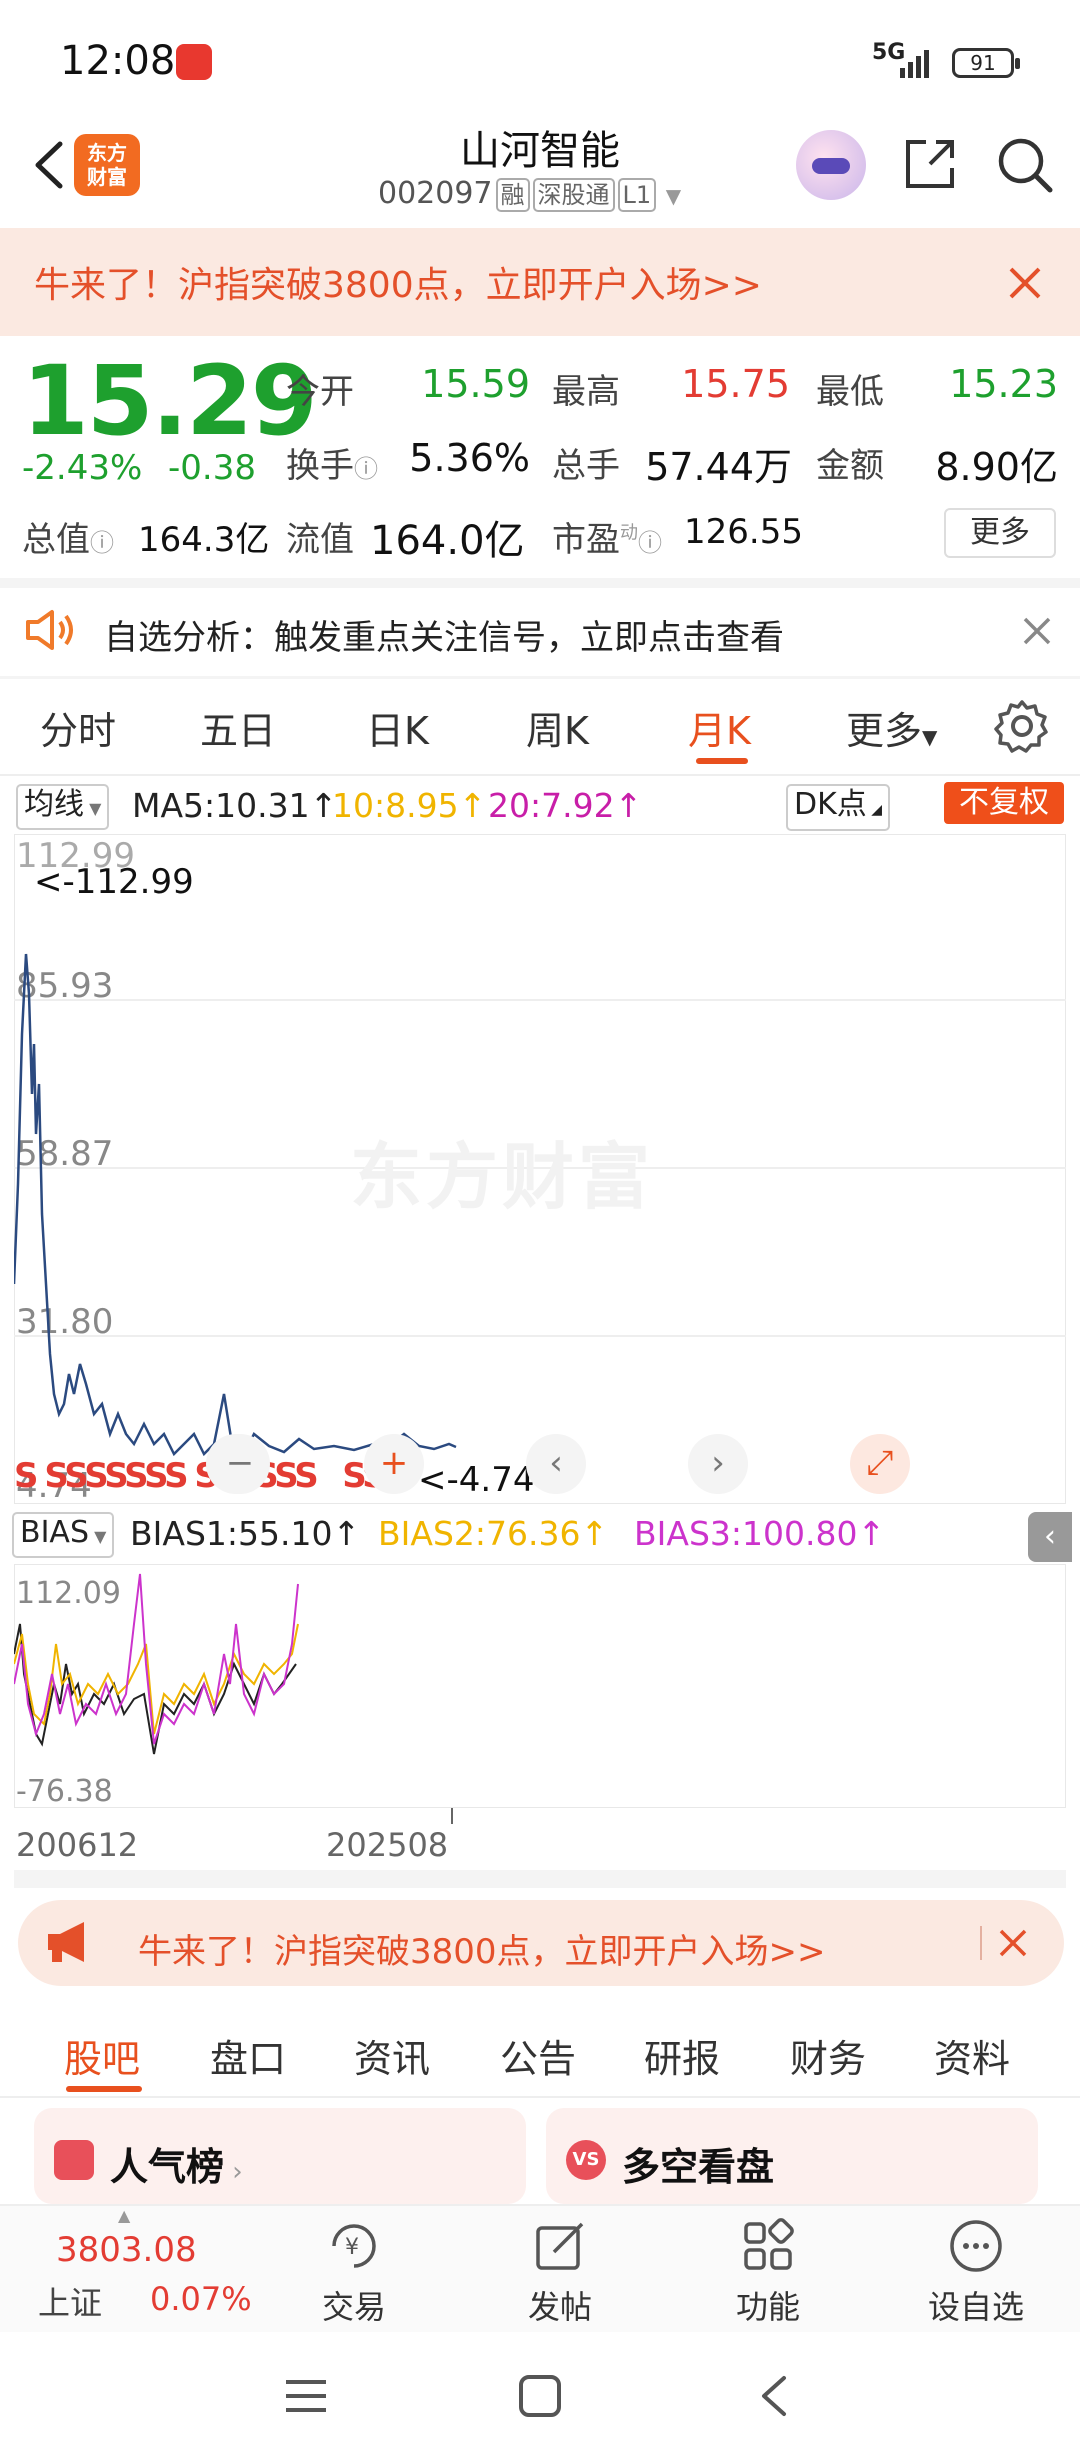 The height and width of the screenshot is (2460, 1080). Describe the element at coordinates (1025, 165) in the screenshot. I see `search-icon` at that location.